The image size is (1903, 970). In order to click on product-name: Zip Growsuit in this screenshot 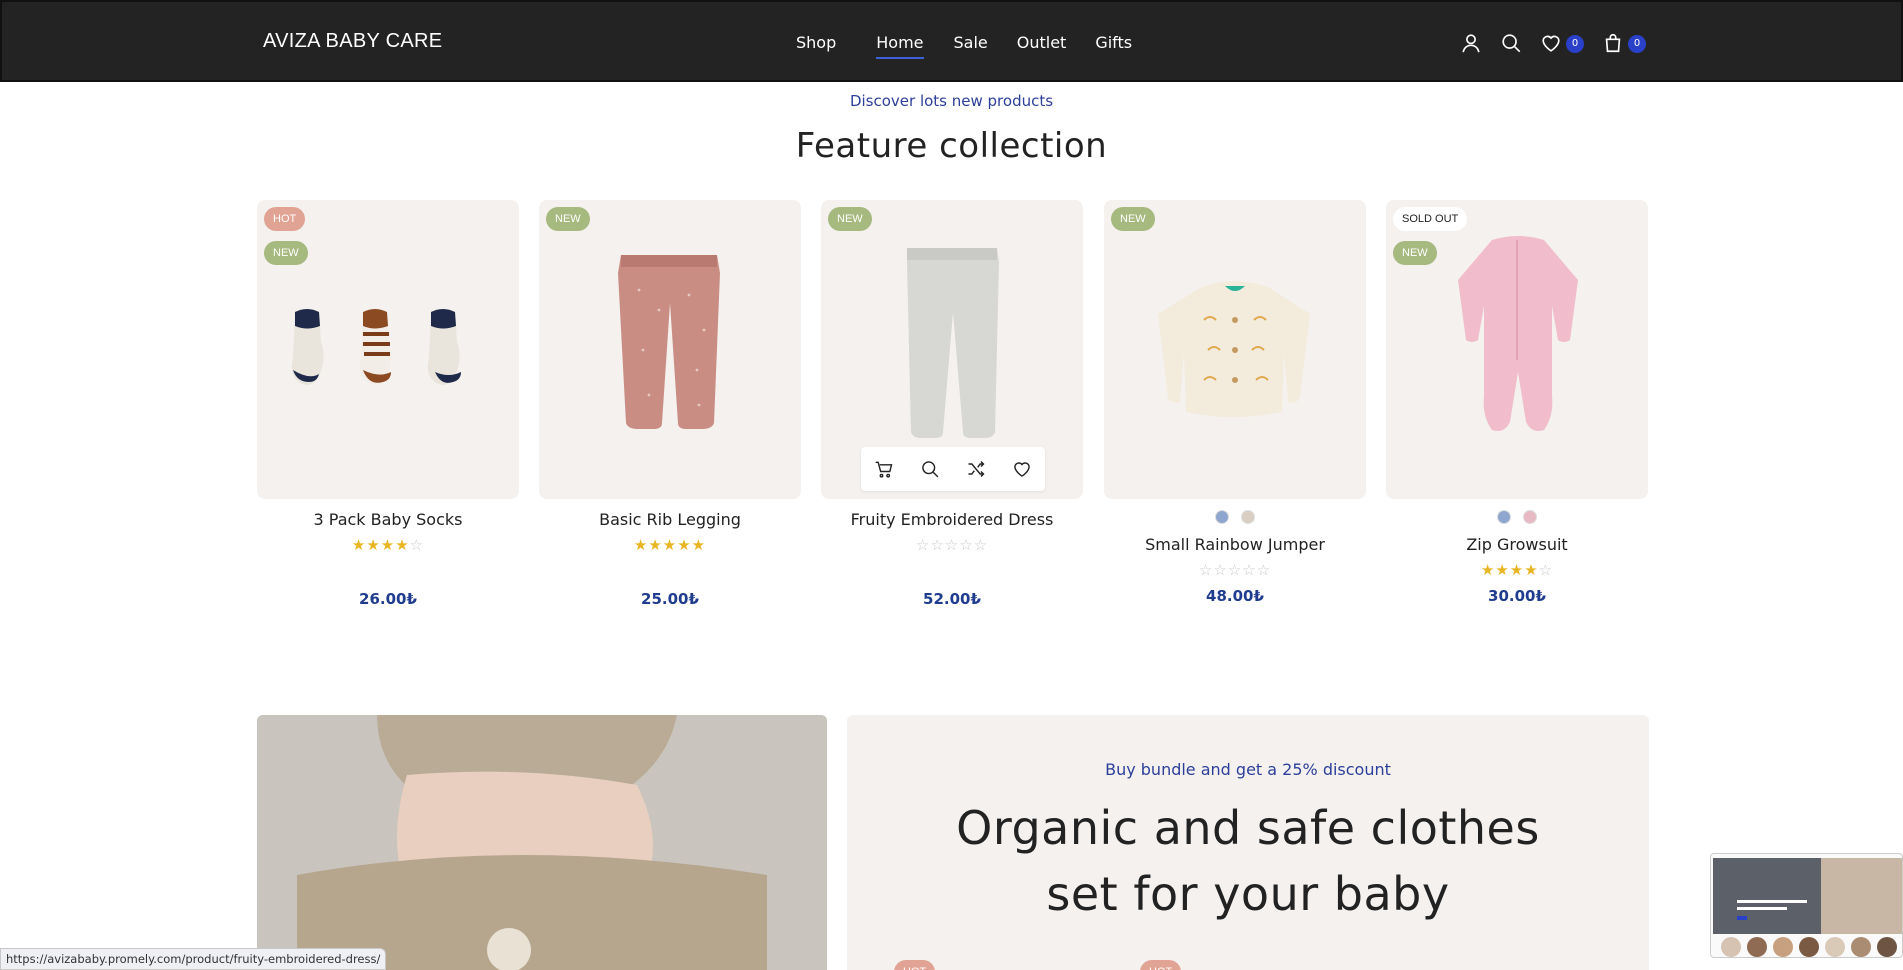, I will do `click(1517, 544)`.